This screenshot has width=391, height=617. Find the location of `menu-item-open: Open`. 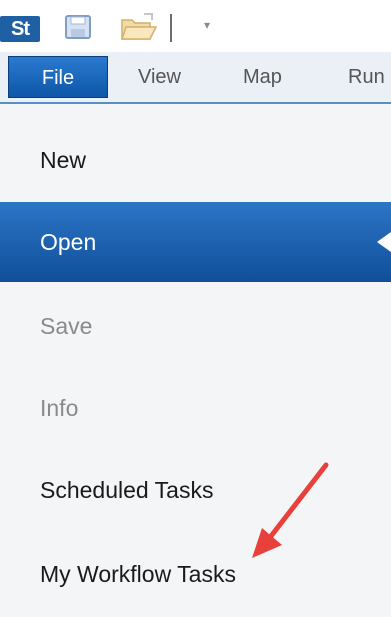

menu-item-open: Open is located at coordinates (195, 242).